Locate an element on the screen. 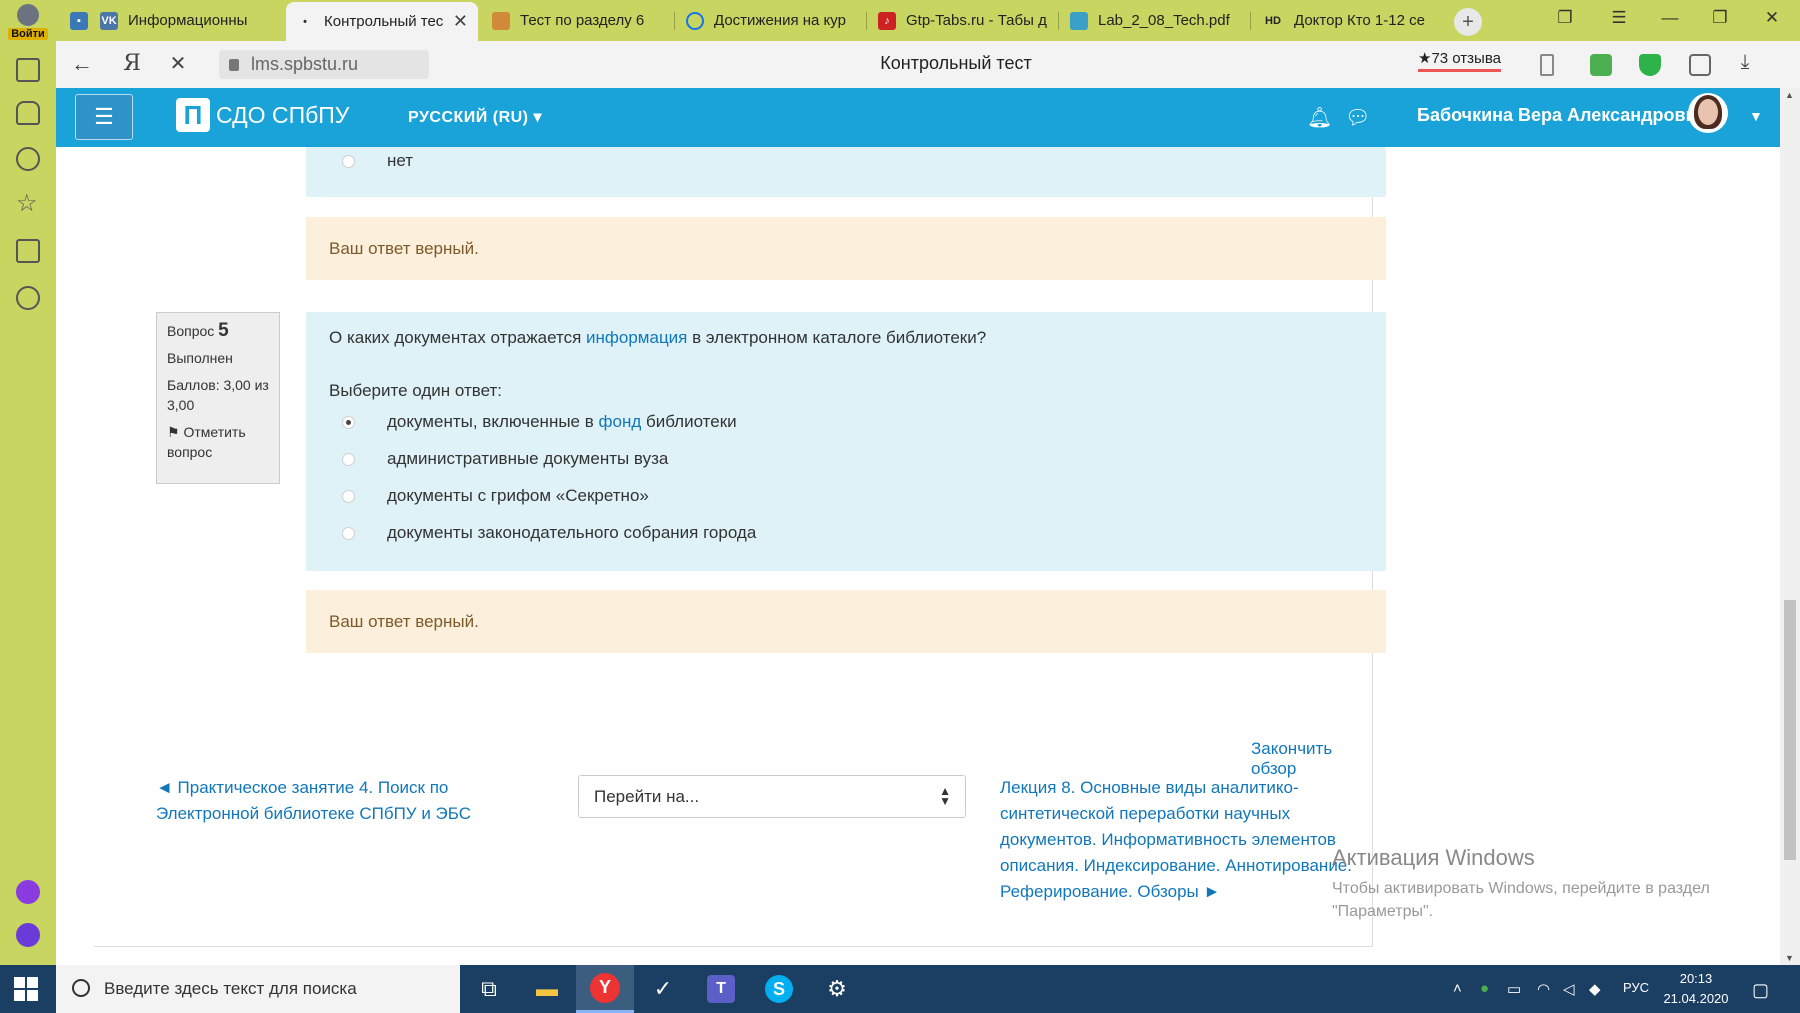 The width and height of the screenshot is (1800, 1013). new-tab-button: + is located at coordinates (1468, 22).